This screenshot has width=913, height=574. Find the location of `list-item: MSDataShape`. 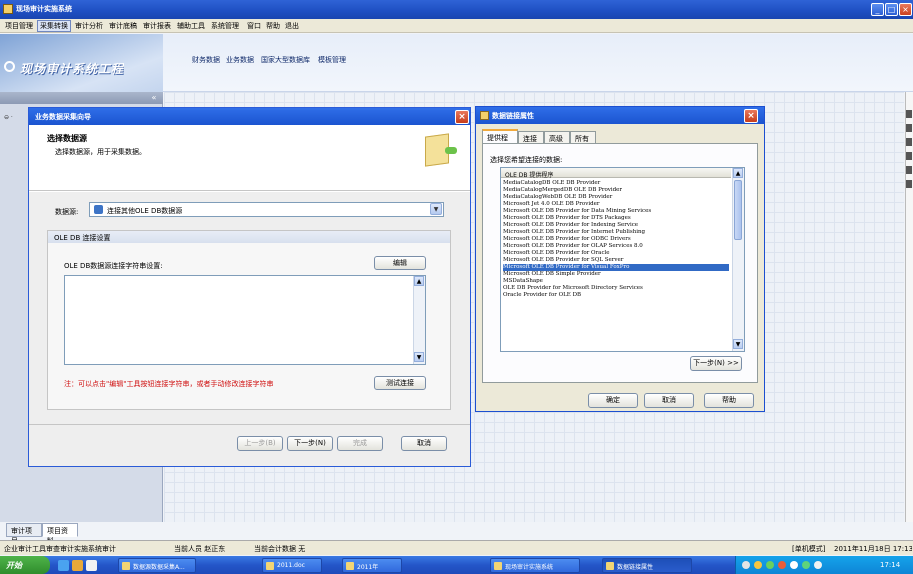

list-item: MSDataShape is located at coordinates (616, 281).